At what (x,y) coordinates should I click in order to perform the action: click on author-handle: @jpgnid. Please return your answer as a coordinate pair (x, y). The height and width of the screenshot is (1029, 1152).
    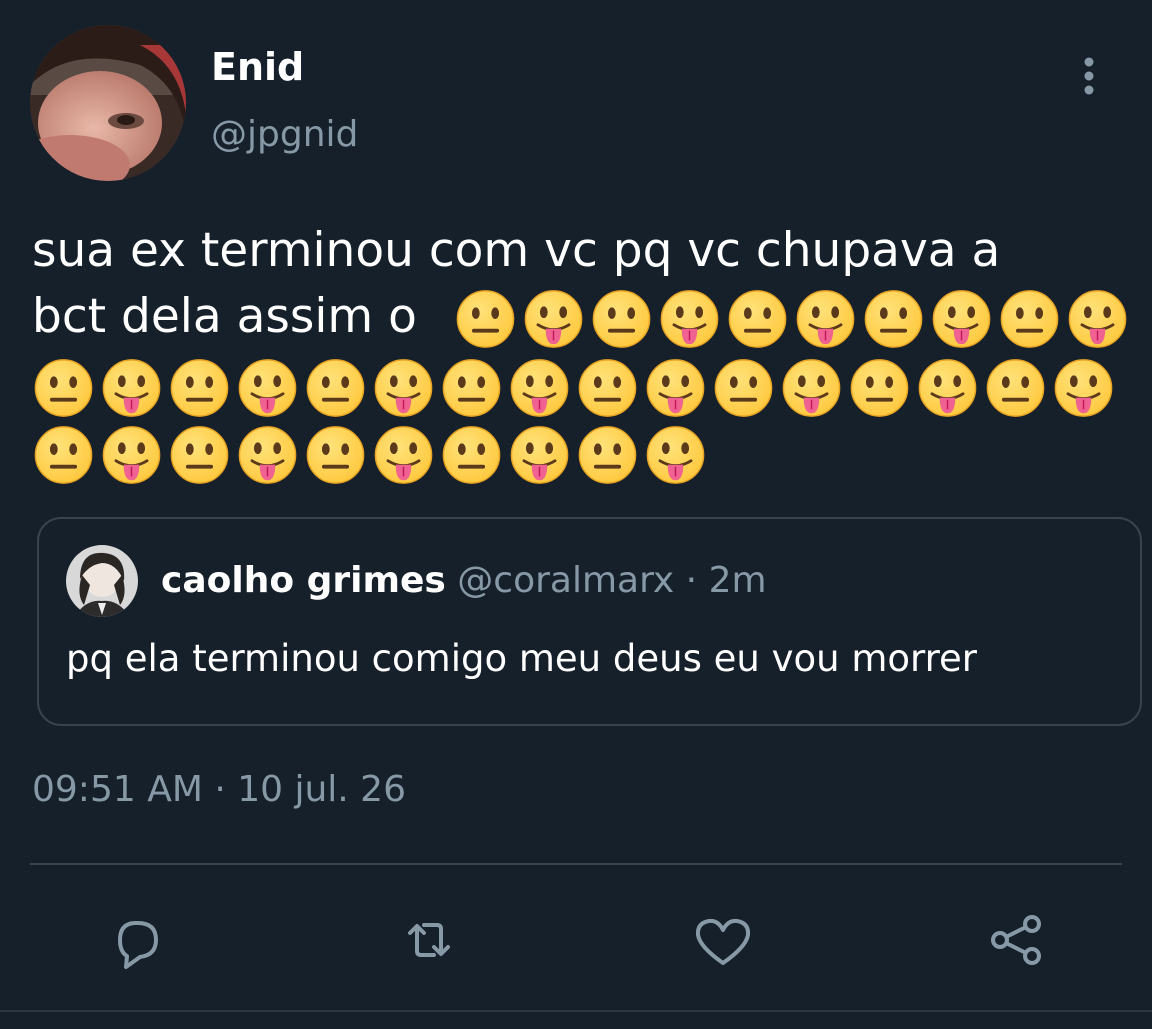
    Looking at the image, I should click on (284, 135).